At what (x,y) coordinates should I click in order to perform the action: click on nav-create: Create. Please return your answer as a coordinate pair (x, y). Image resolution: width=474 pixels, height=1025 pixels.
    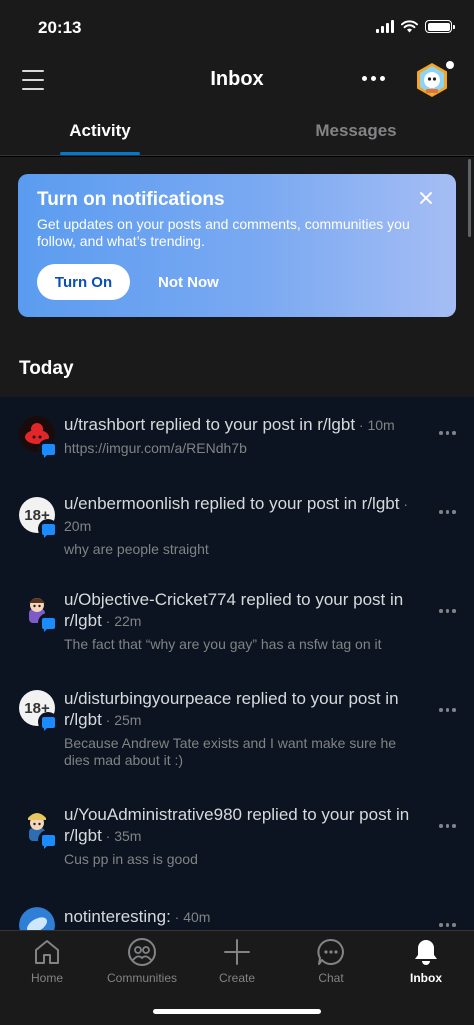
    Looking at the image, I should click on (237, 961).